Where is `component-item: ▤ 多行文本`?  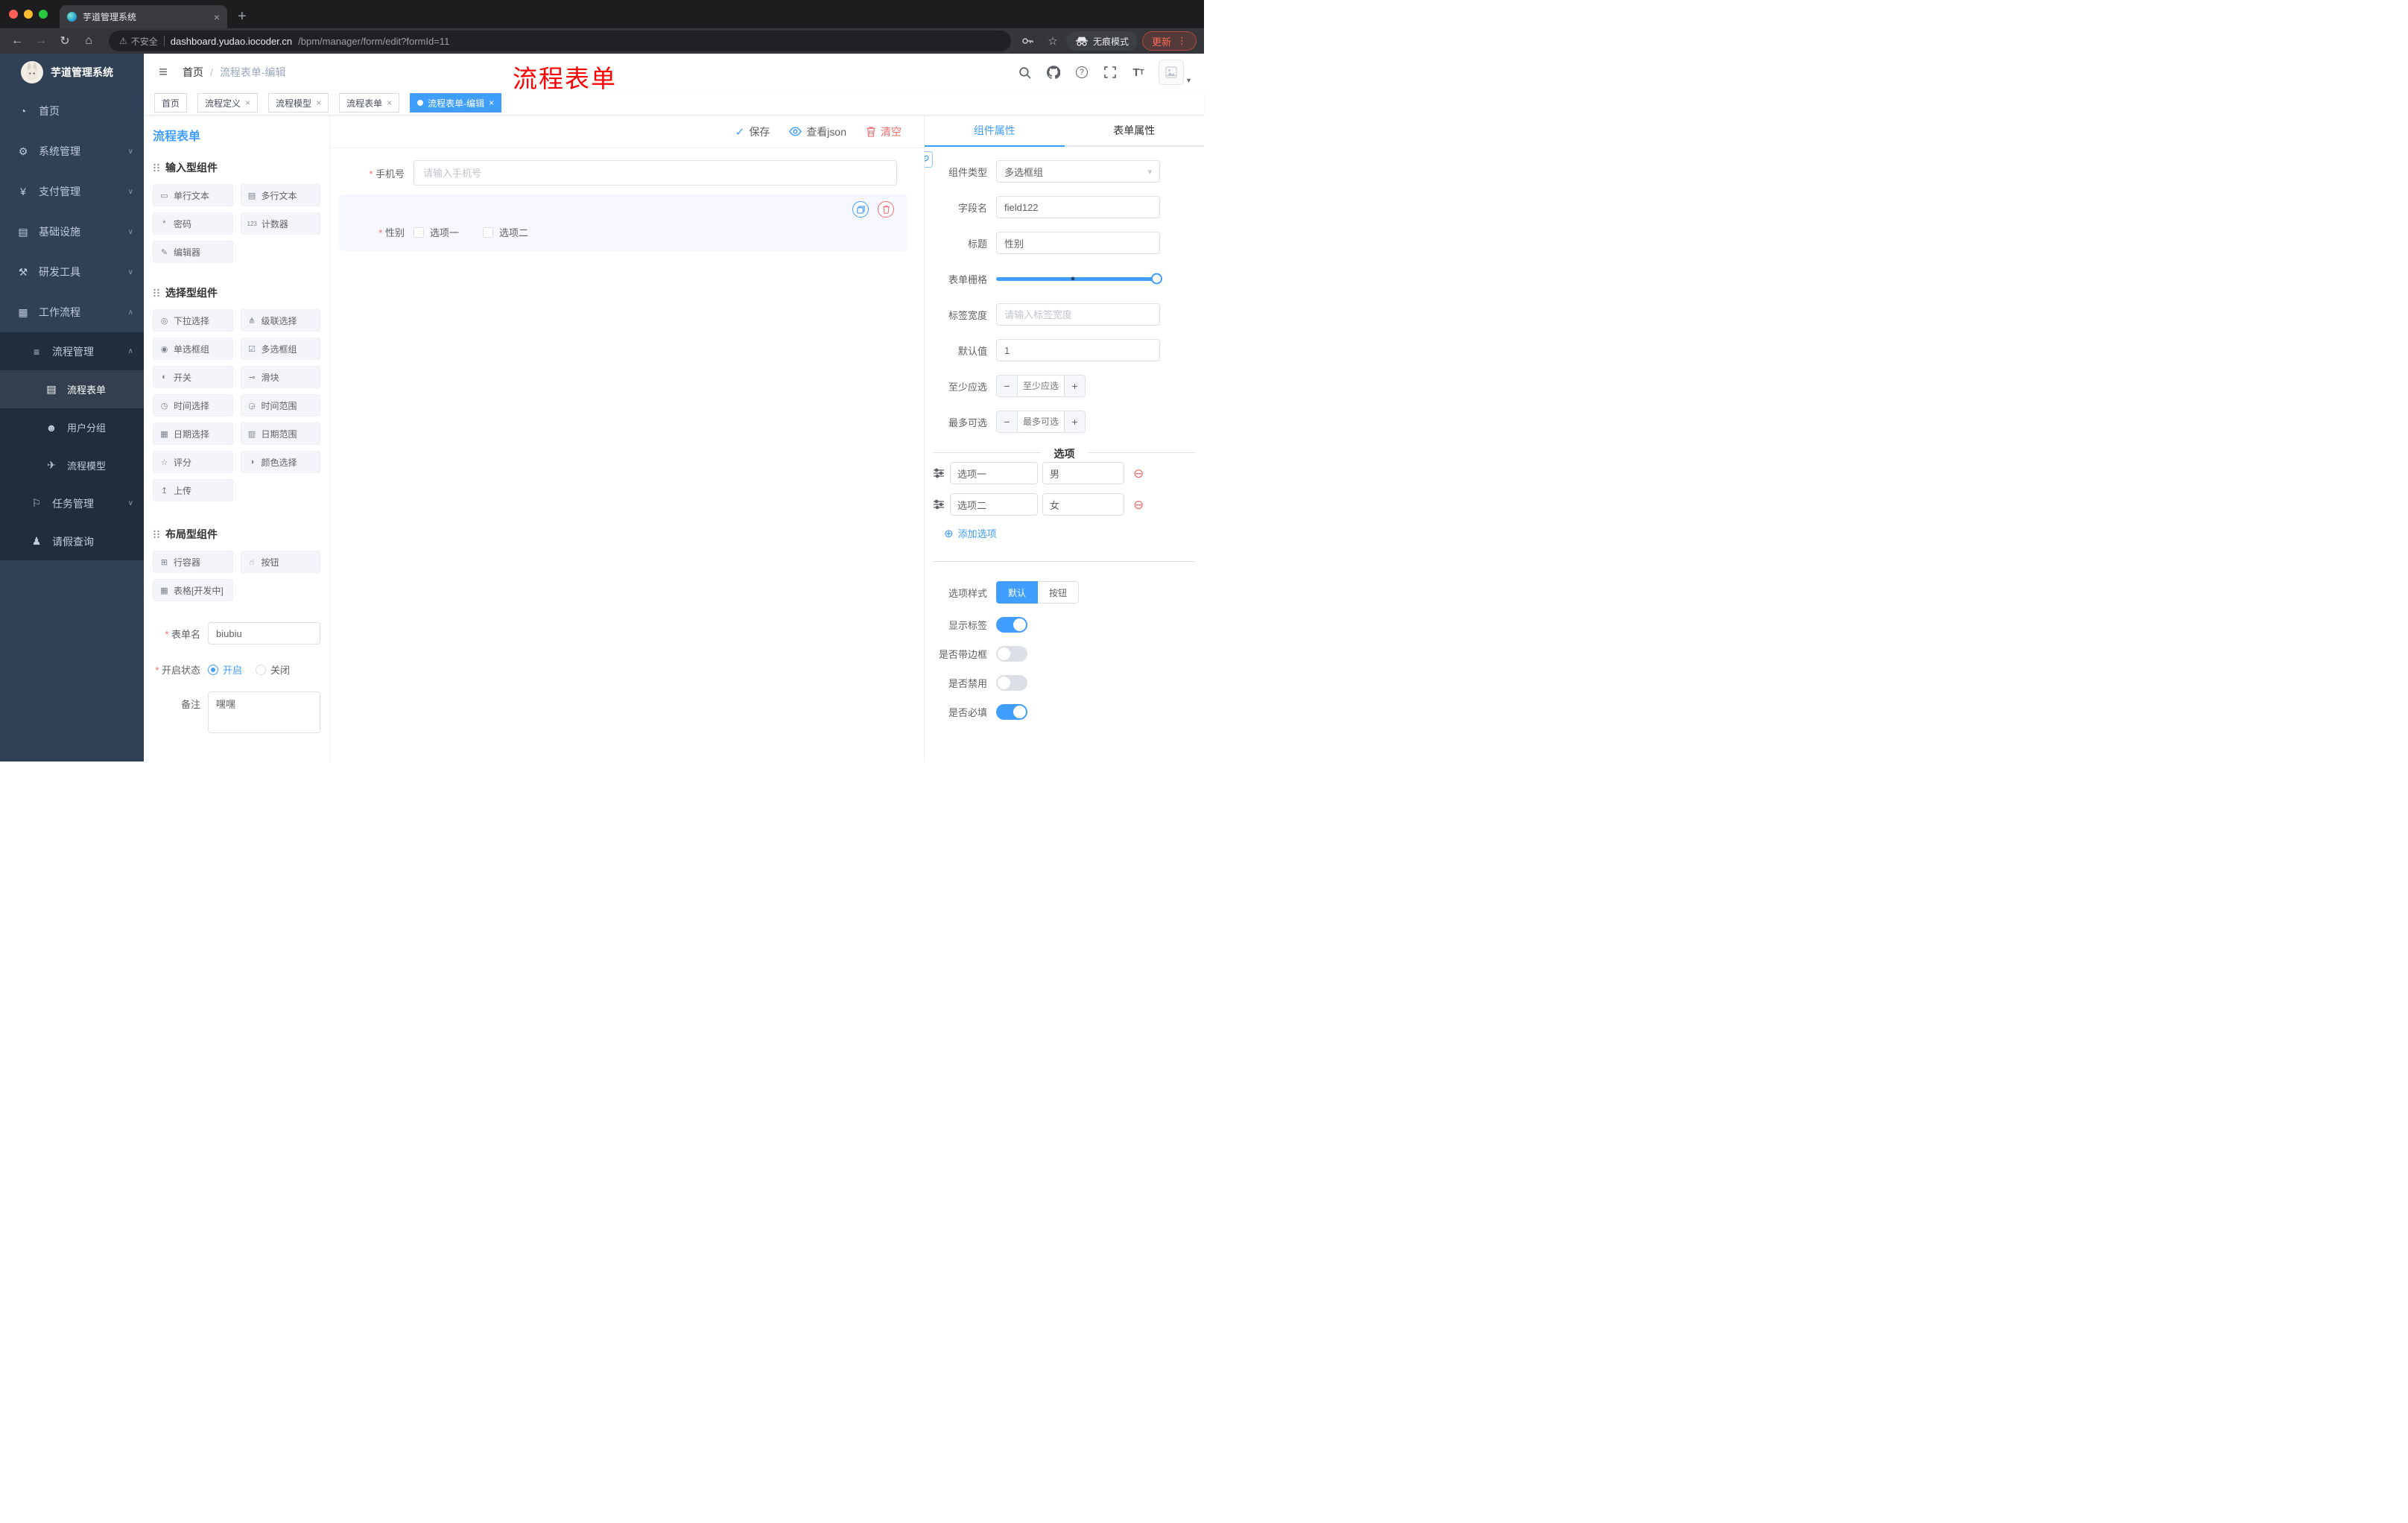
component-item: ▤ 多行文本 is located at coordinates (280, 195).